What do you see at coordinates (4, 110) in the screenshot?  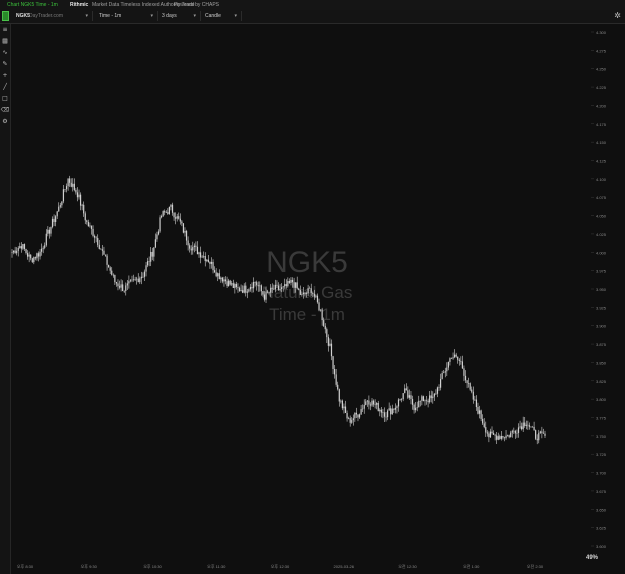 I see `eraser-icon: ⌫` at bounding box center [4, 110].